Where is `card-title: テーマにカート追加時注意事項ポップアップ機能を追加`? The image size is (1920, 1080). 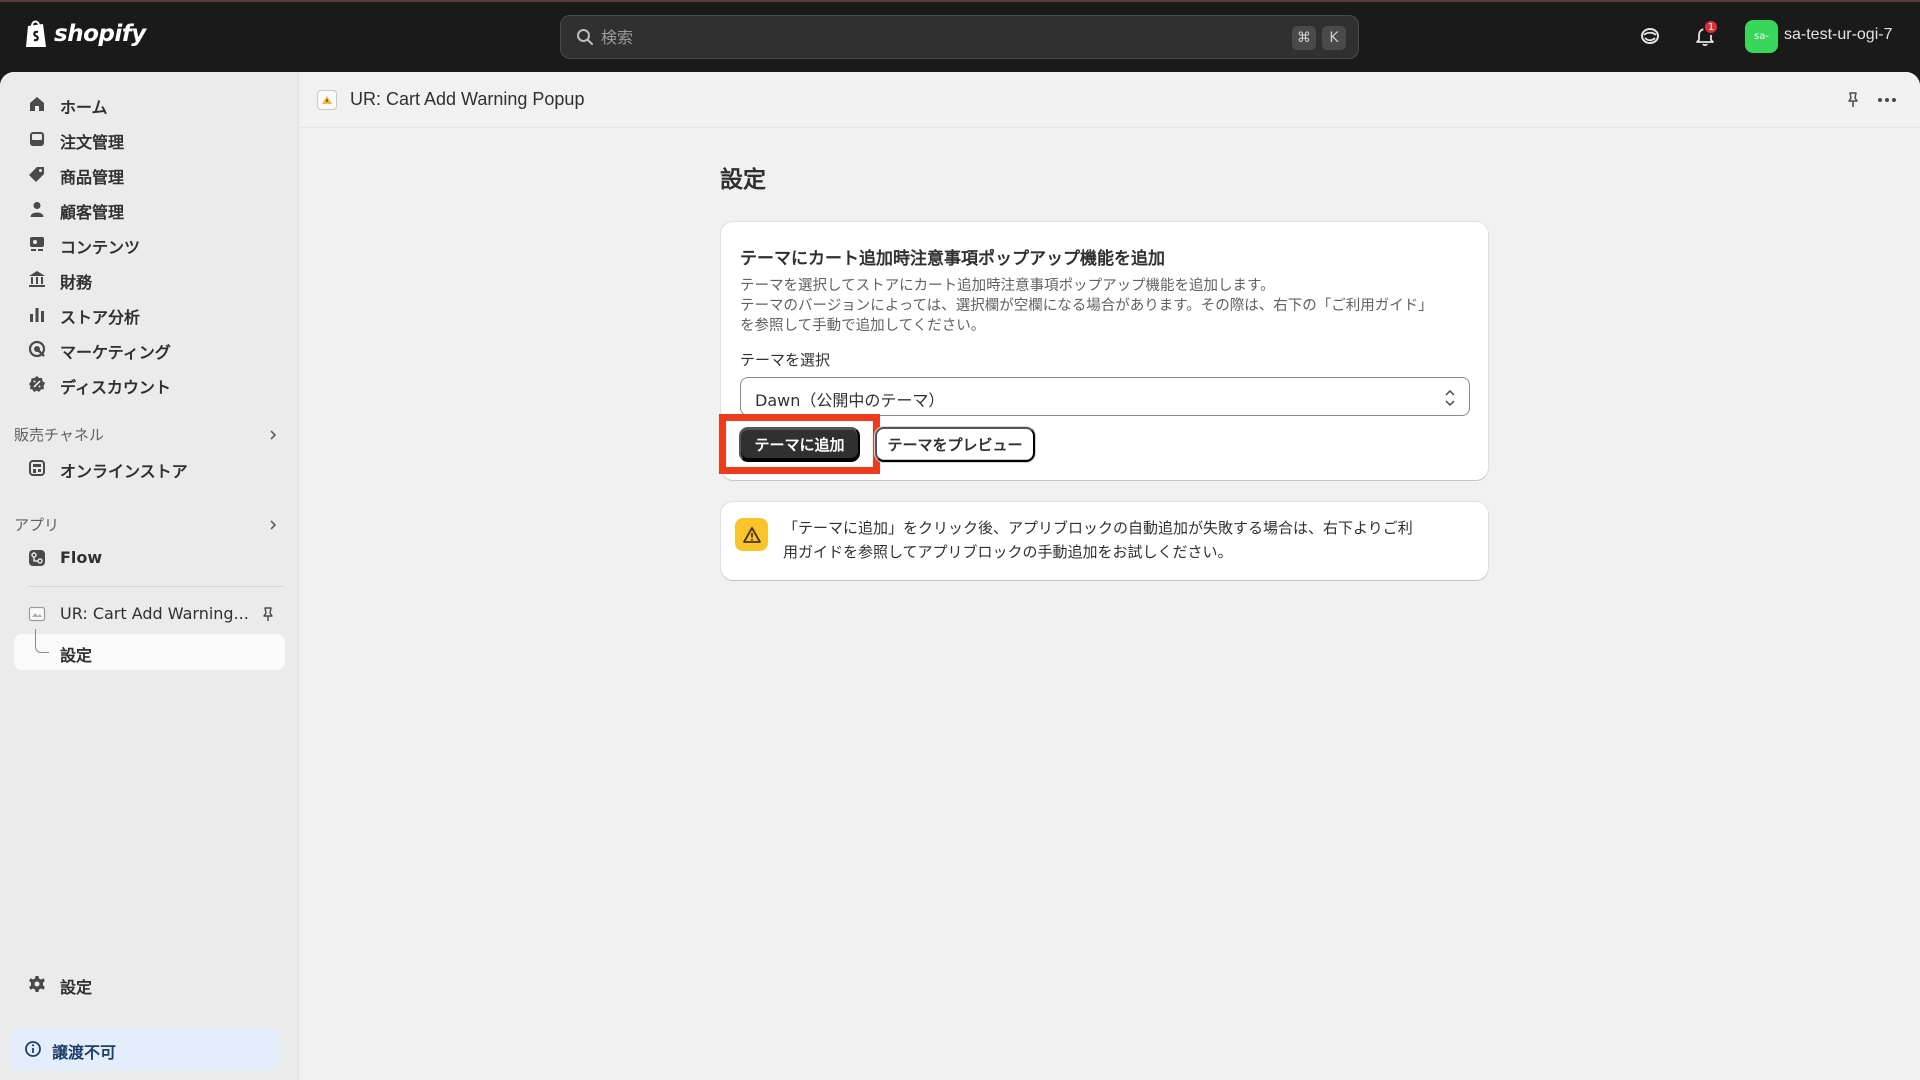 card-title: テーマにカート追加時注意事項ポップアップ機能を追加 is located at coordinates (952, 259).